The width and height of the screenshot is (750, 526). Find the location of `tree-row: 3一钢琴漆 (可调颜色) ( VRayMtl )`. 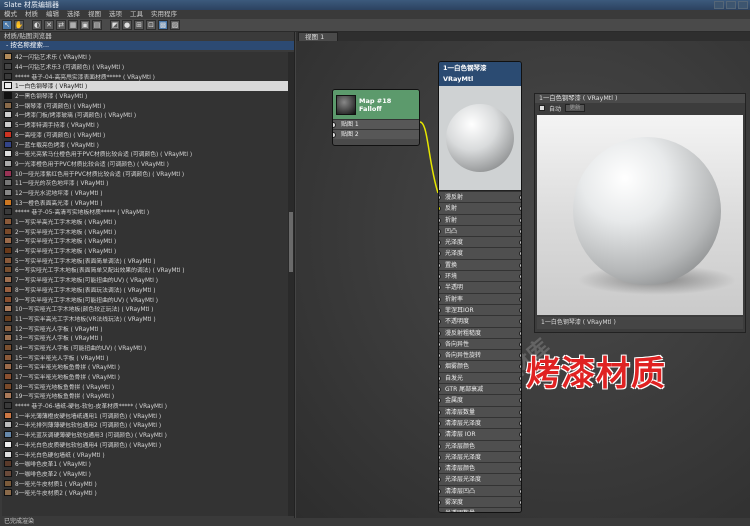

tree-row: 3一钢琴漆 (可调颜色) ( VRayMtl ) is located at coordinates (145, 105).